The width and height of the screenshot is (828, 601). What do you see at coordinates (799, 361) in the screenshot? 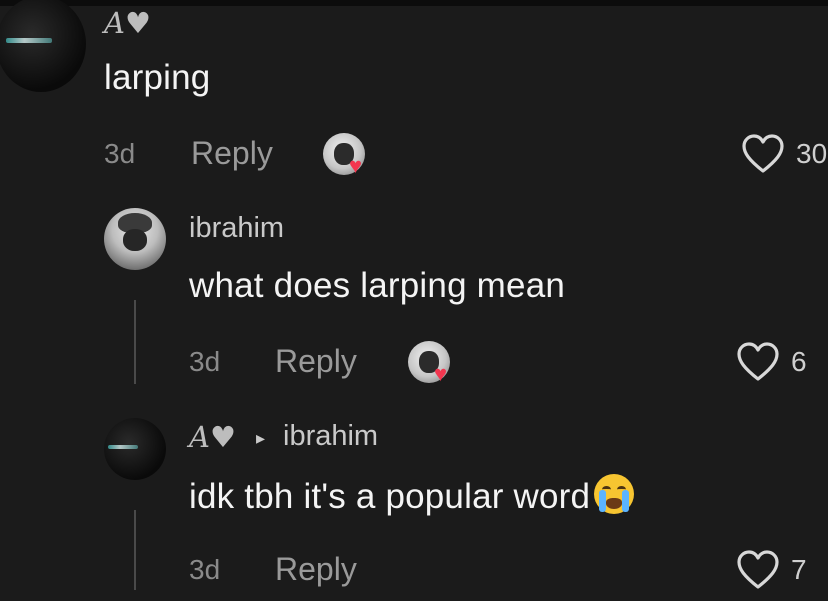
I see `like-count: 6` at bounding box center [799, 361].